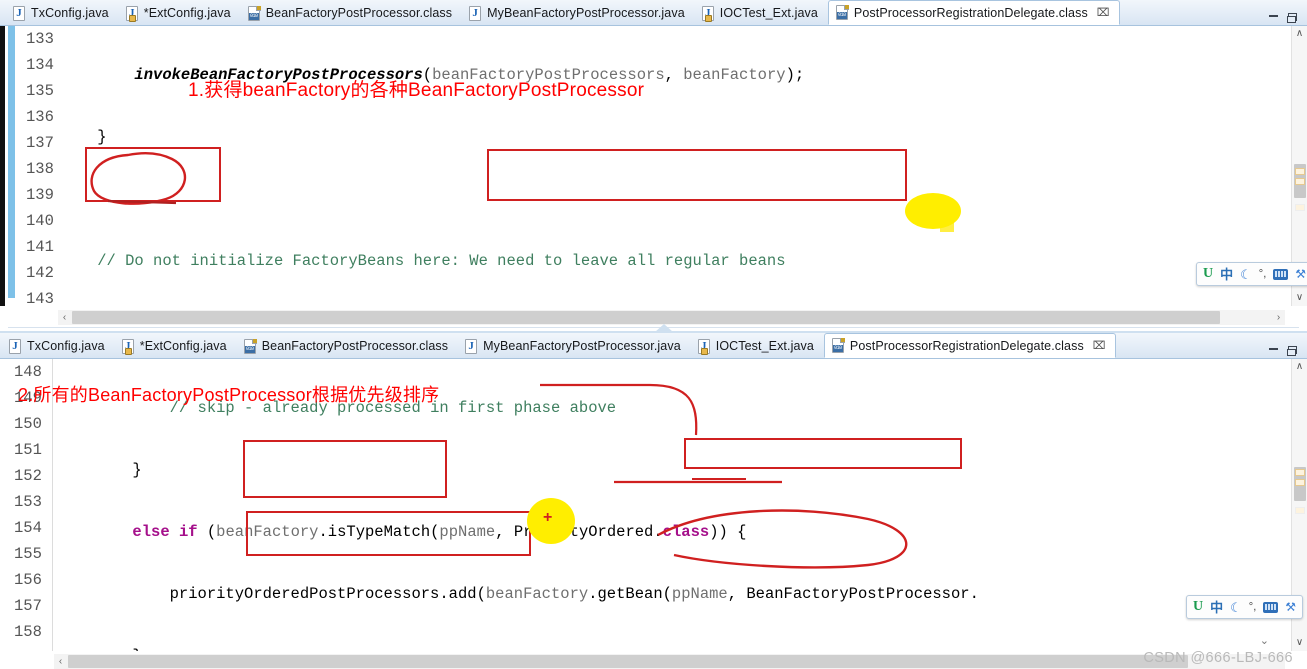  I want to click on tab-mybeanfactorypostprocessor-java-top: J MyBeanFactoryPostProcessor.java, so click(578, 13).